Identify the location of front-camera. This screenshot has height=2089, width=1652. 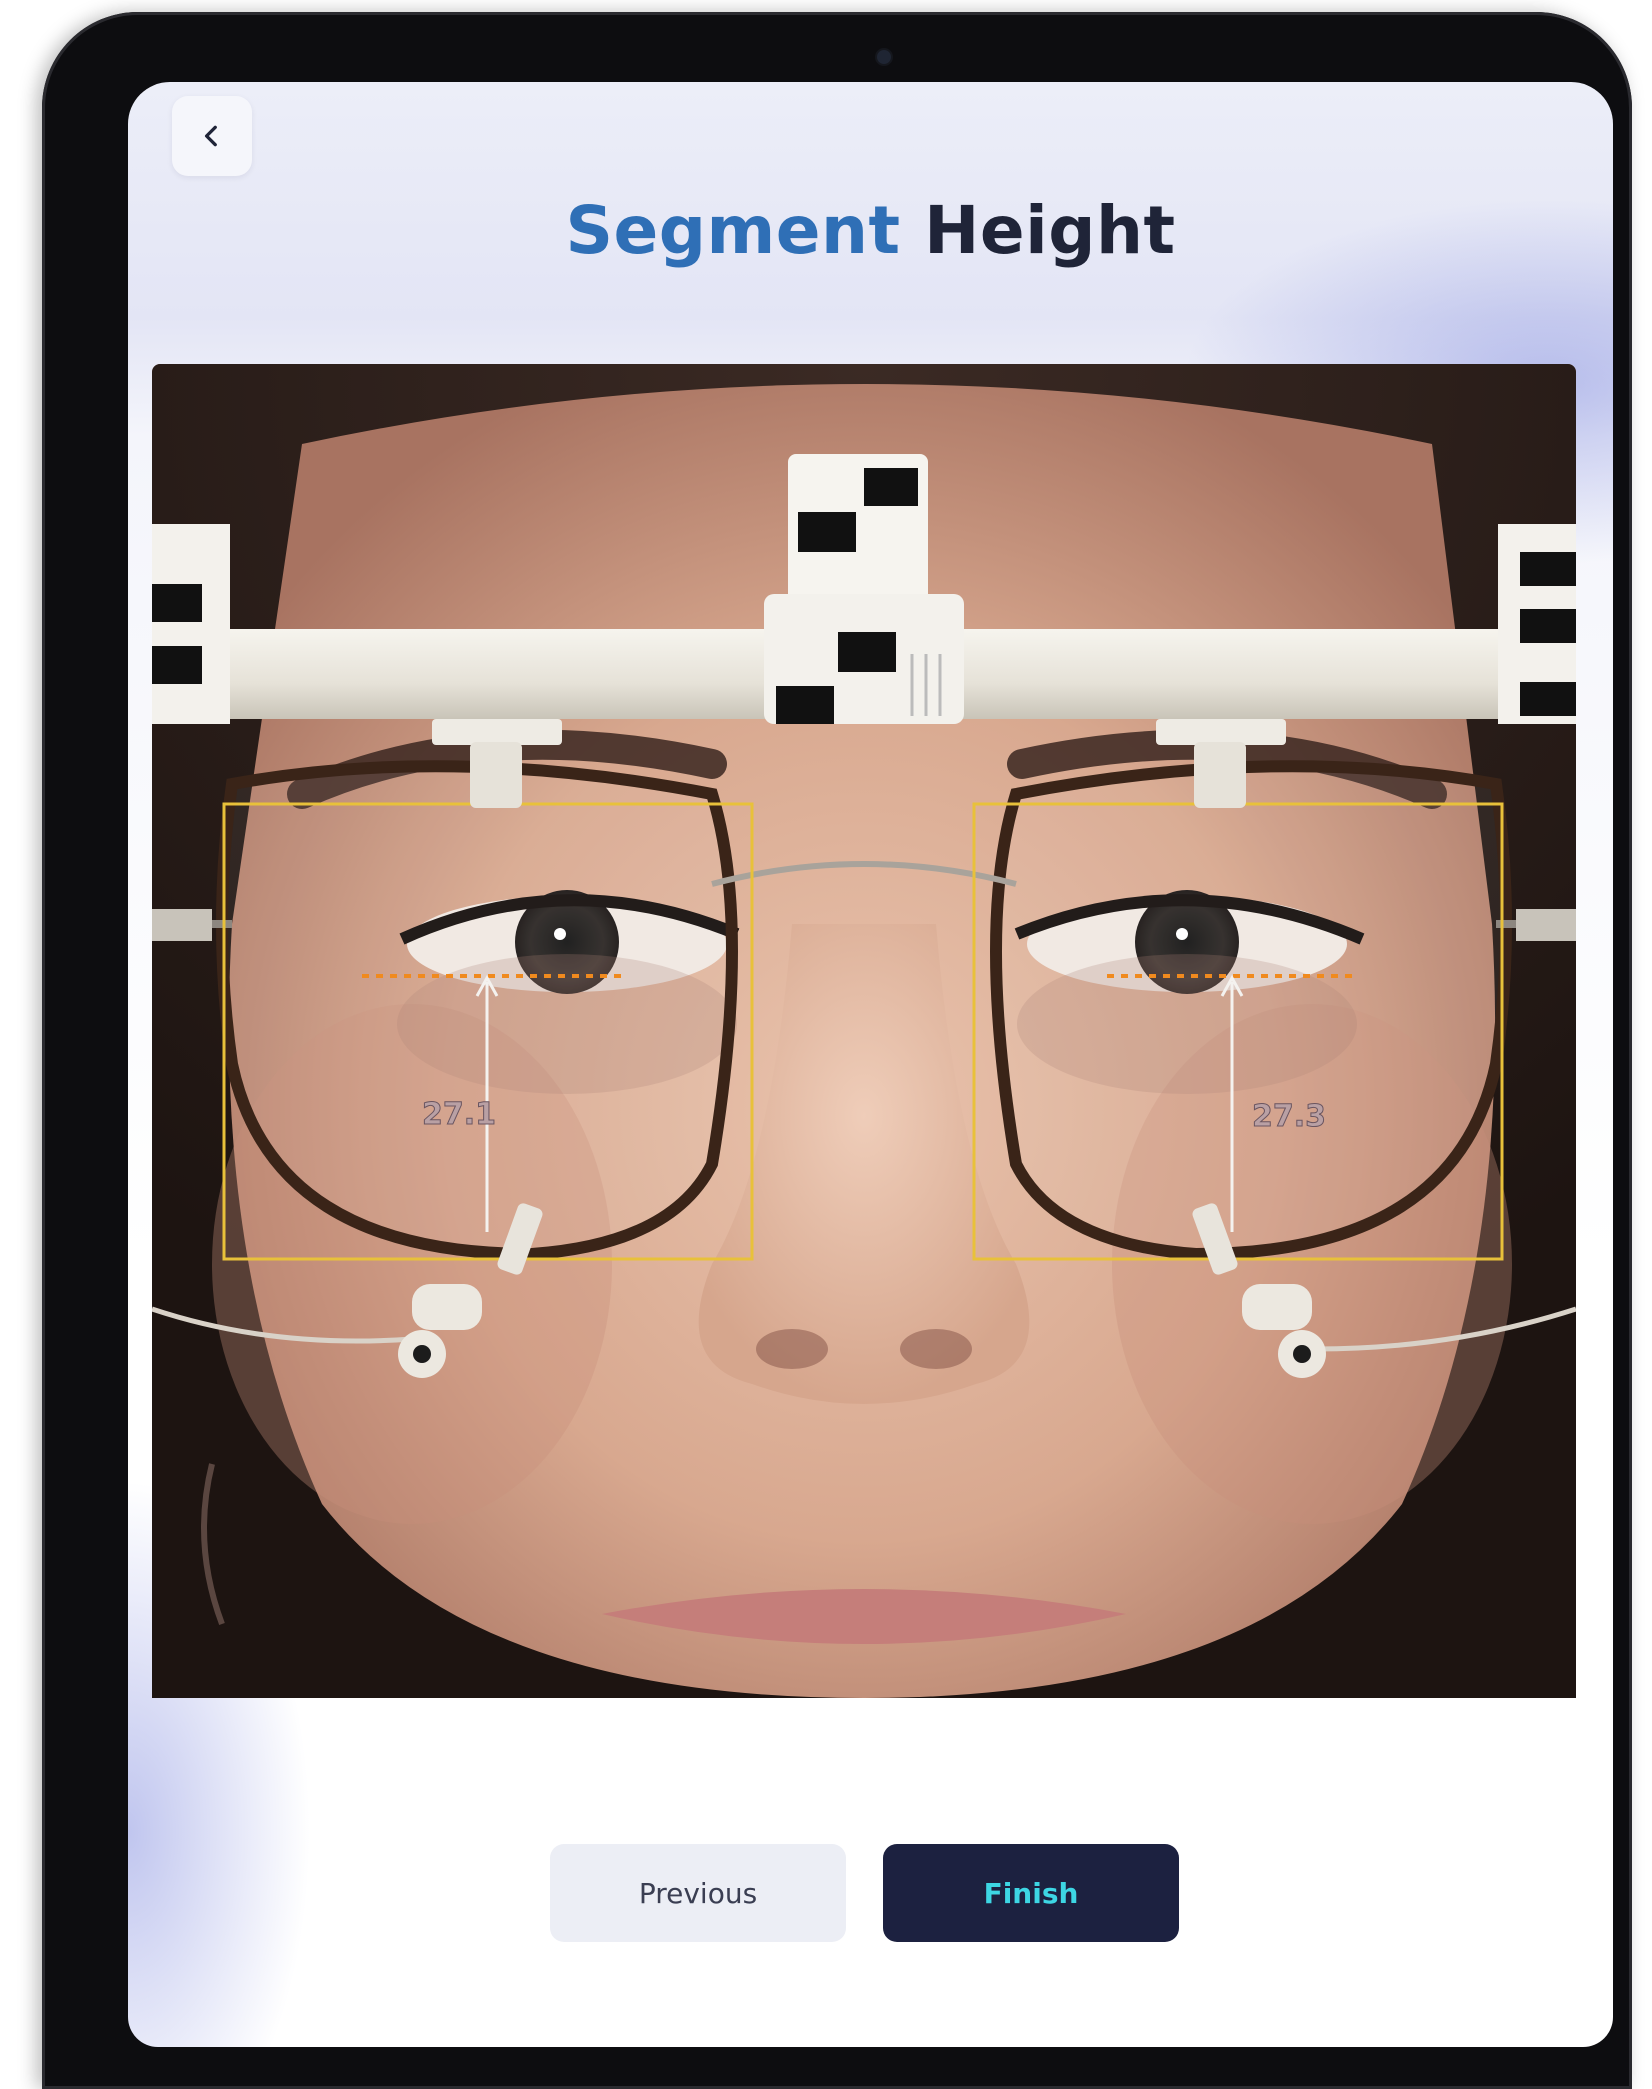
(884, 57).